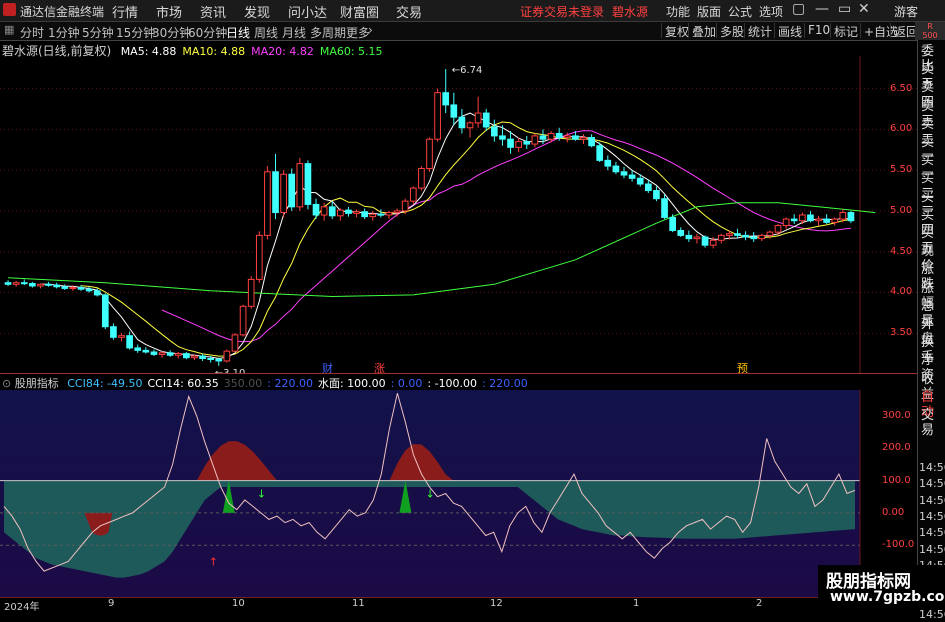 This screenshot has width=945, height=622. What do you see at coordinates (864, 9) in the screenshot?
I see `window-close-button: ✕` at bounding box center [864, 9].